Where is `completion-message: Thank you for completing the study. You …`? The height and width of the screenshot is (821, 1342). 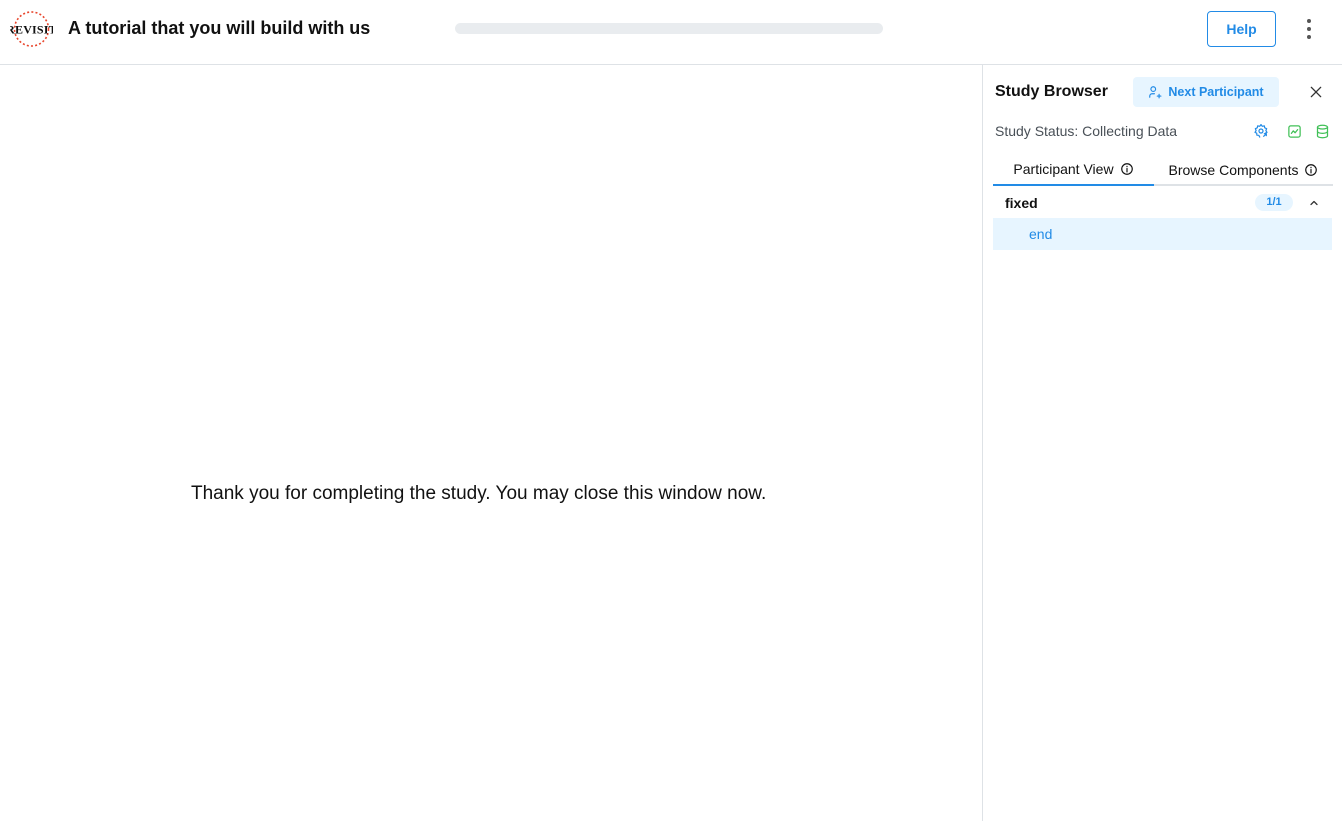
completion-message: Thank you for completing the study. You … is located at coordinates (479, 493).